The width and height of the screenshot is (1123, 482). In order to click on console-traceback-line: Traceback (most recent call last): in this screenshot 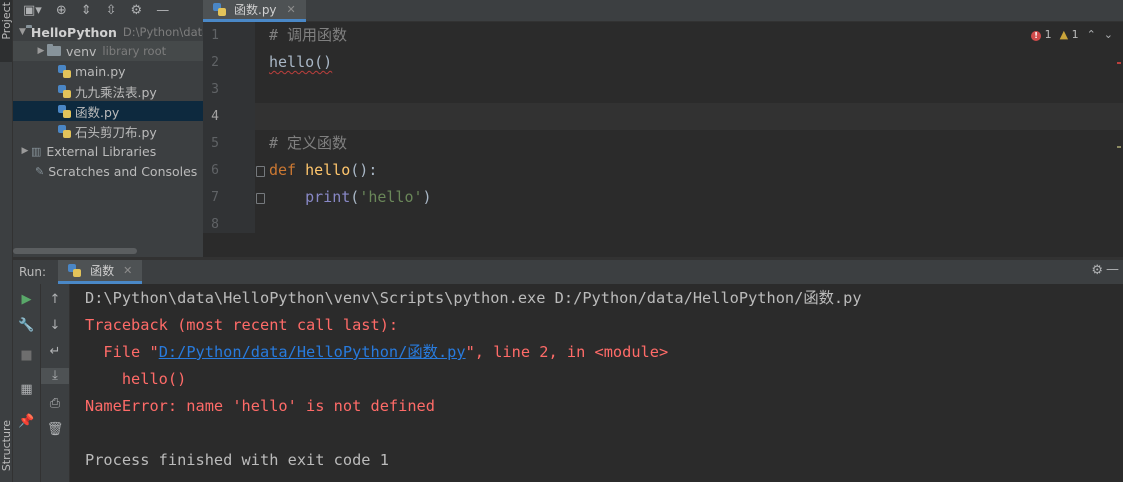, I will do `click(242, 325)`.